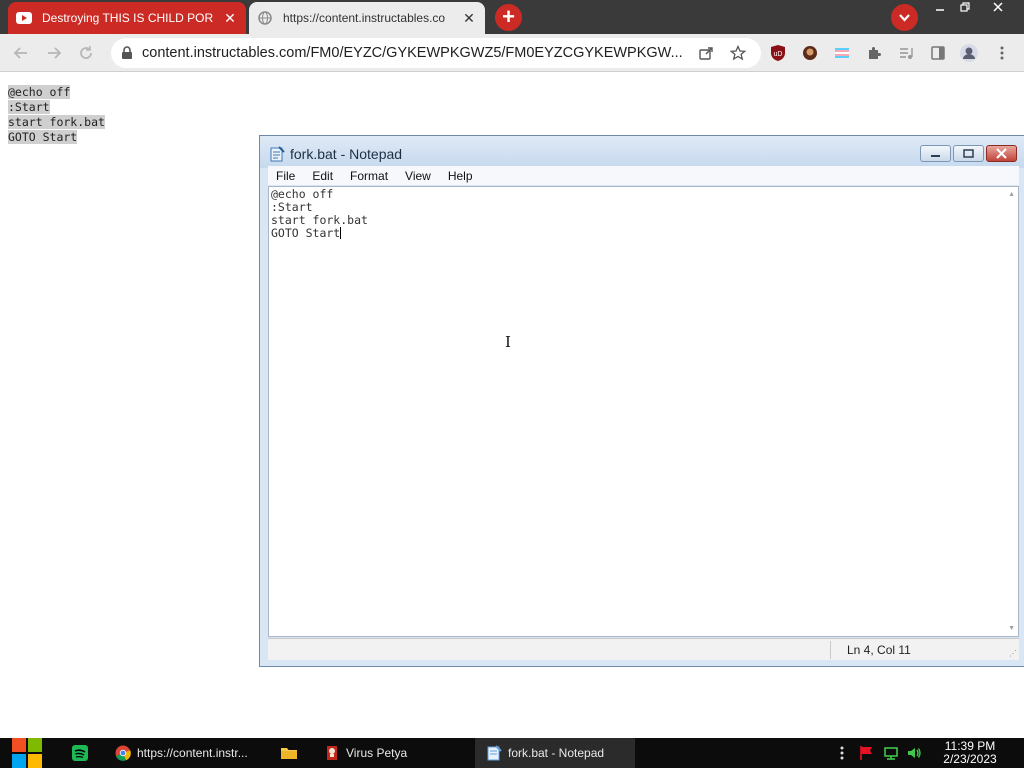 This screenshot has height=768, width=1024. What do you see at coordinates (377, 753) in the screenshot?
I see `taskbar-button-label: Virus Petya` at bounding box center [377, 753].